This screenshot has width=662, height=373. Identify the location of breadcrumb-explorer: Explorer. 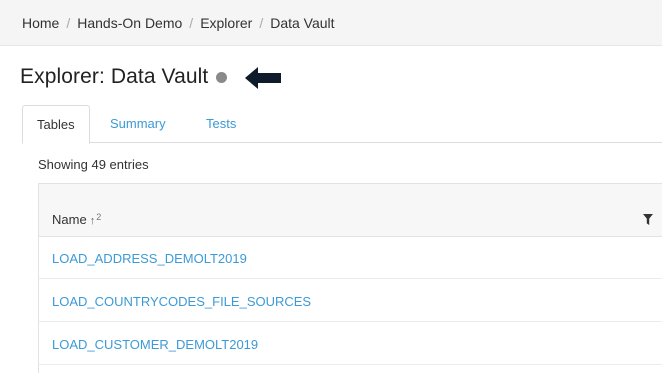
(226, 23).